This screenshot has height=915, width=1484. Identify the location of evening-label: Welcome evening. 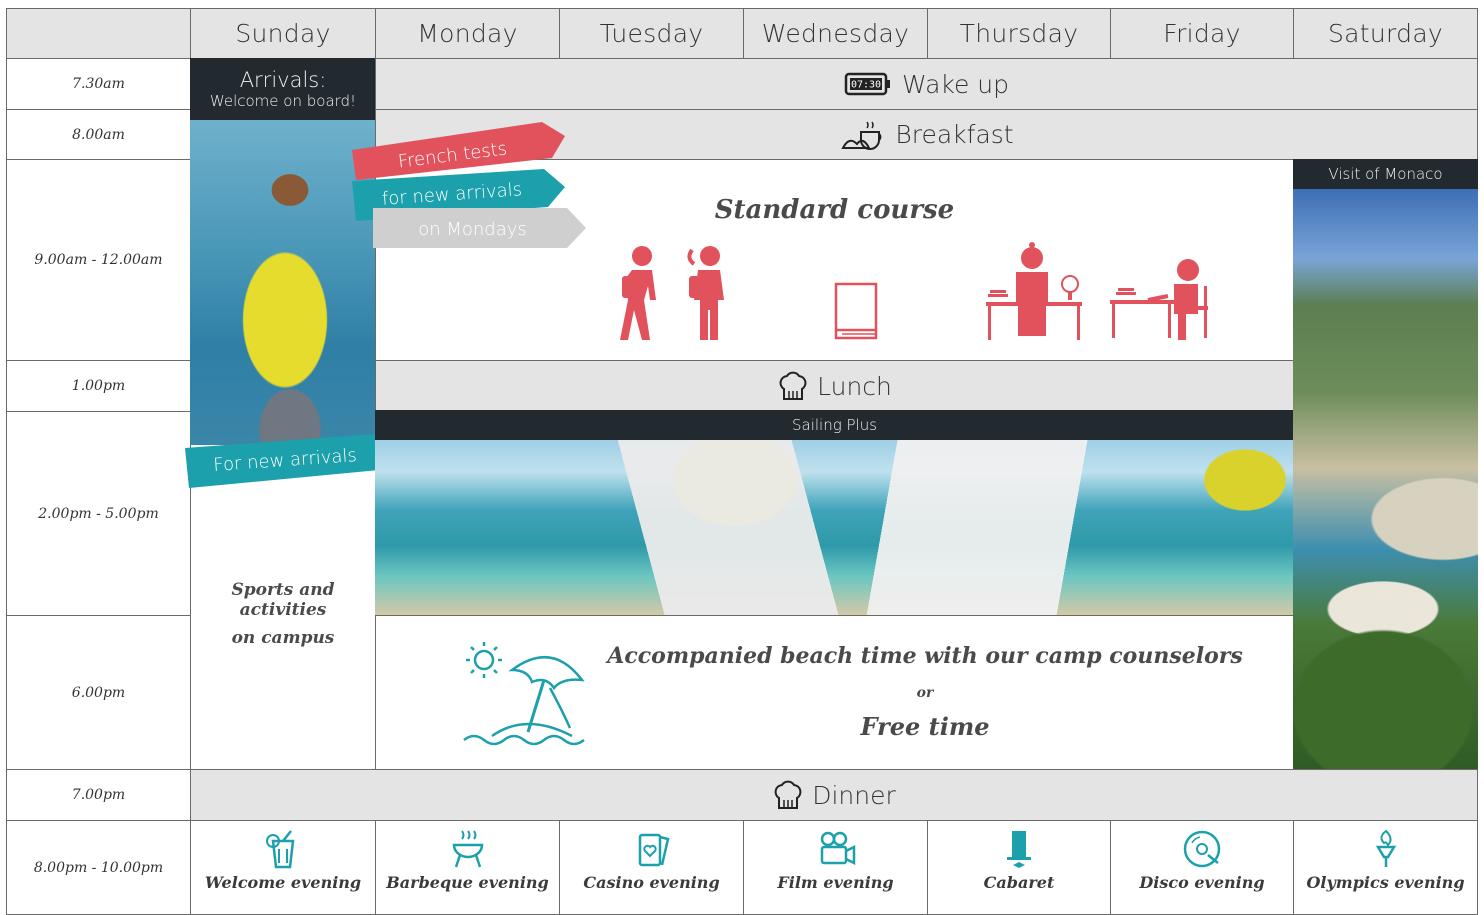
(283, 882).